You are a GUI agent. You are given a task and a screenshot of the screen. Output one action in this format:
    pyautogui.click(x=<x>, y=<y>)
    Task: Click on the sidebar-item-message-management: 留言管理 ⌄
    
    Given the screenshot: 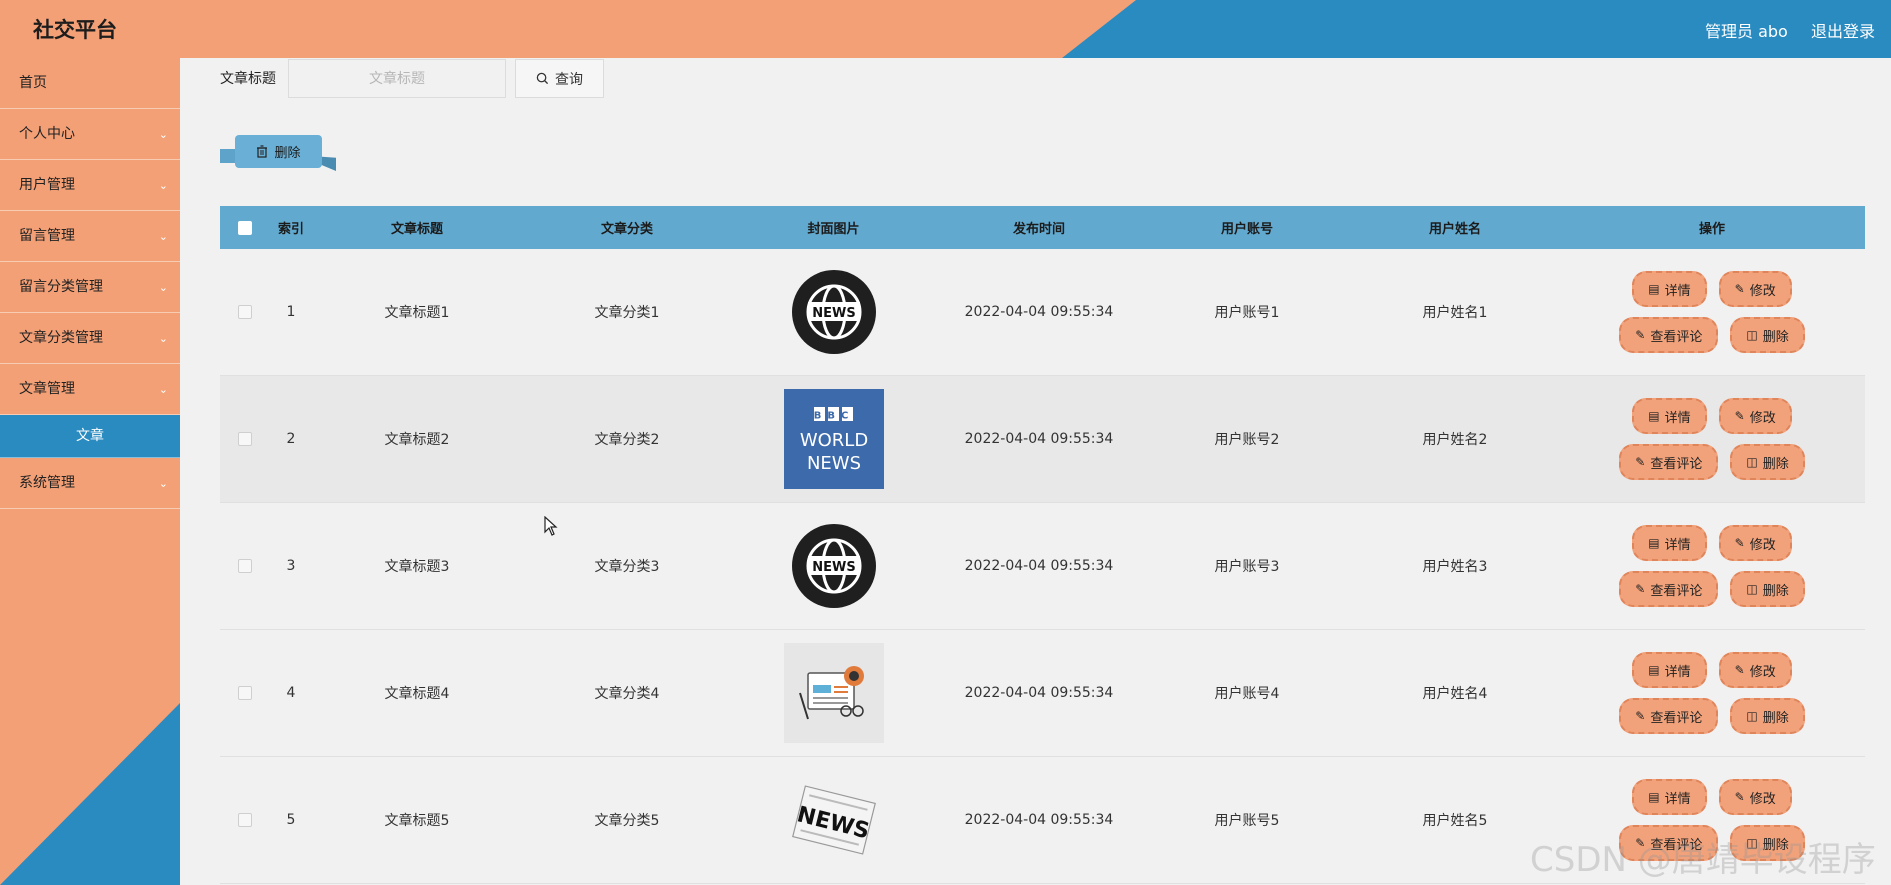 What is the action you would take?
    pyautogui.click(x=90, y=236)
    